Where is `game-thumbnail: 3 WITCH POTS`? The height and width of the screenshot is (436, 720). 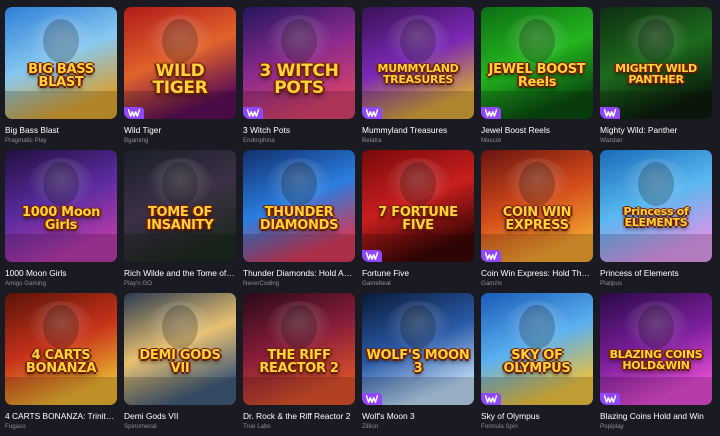
game-thumbnail: 3 WITCH POTS is located at coordinates (299, 63).